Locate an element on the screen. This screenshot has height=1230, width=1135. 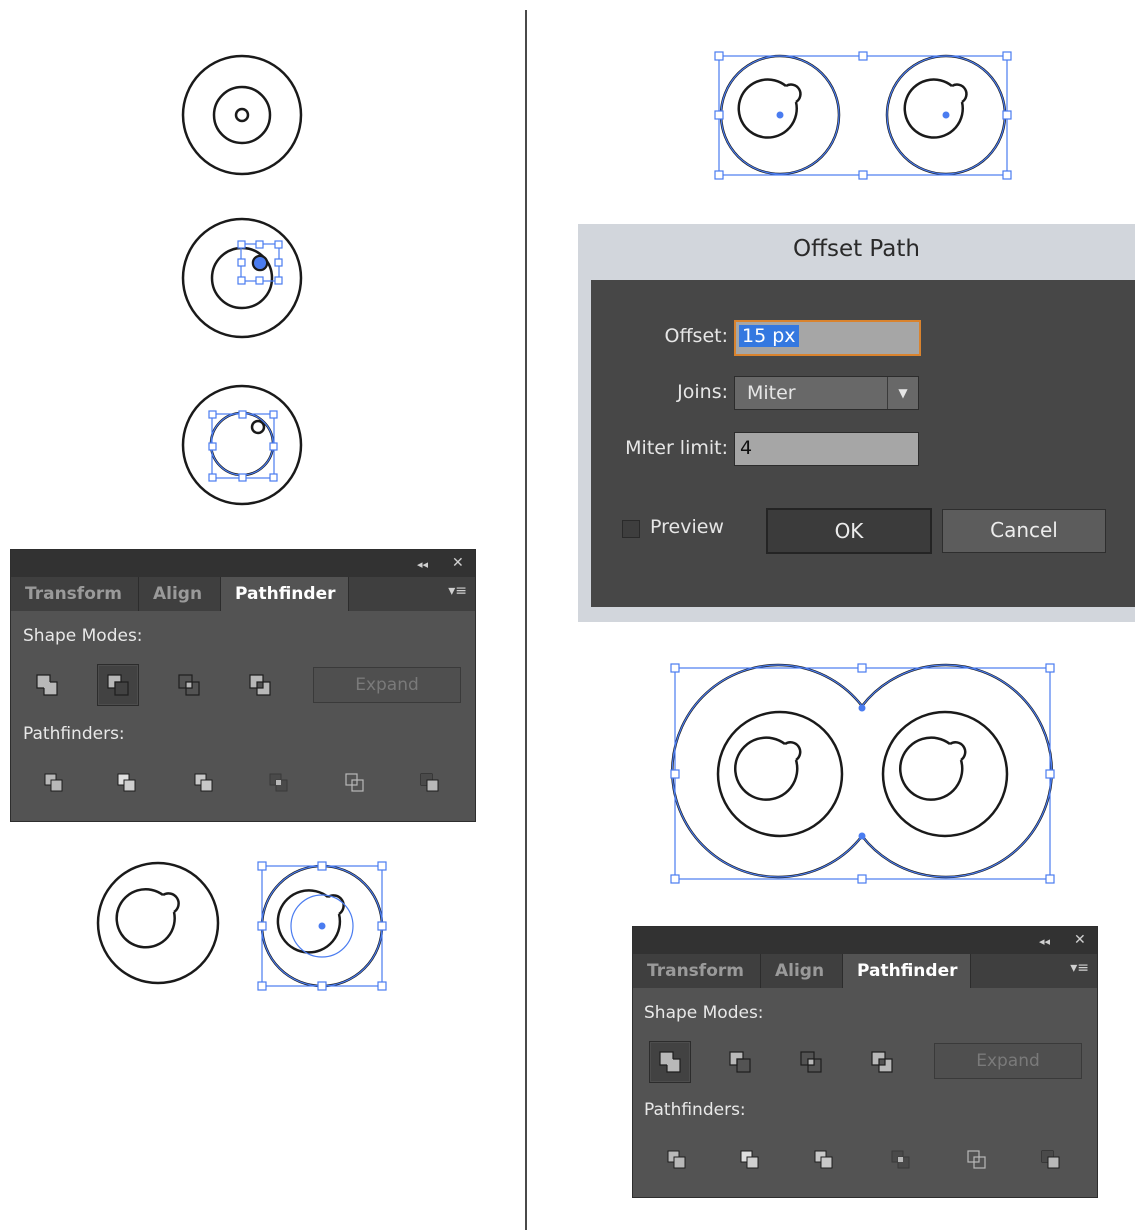
pupil-shape-selected is located at coordinates (309, 921).